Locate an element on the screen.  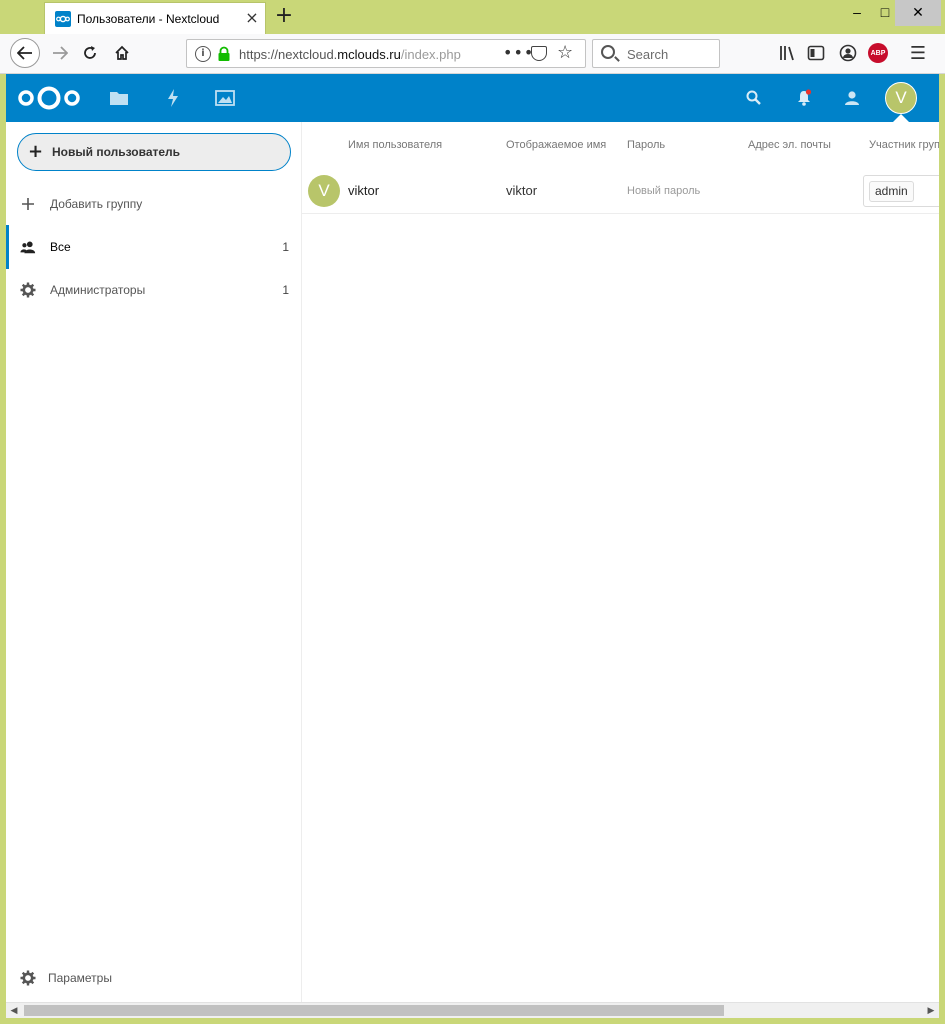
home-icon is located at coordinates (122, 52).